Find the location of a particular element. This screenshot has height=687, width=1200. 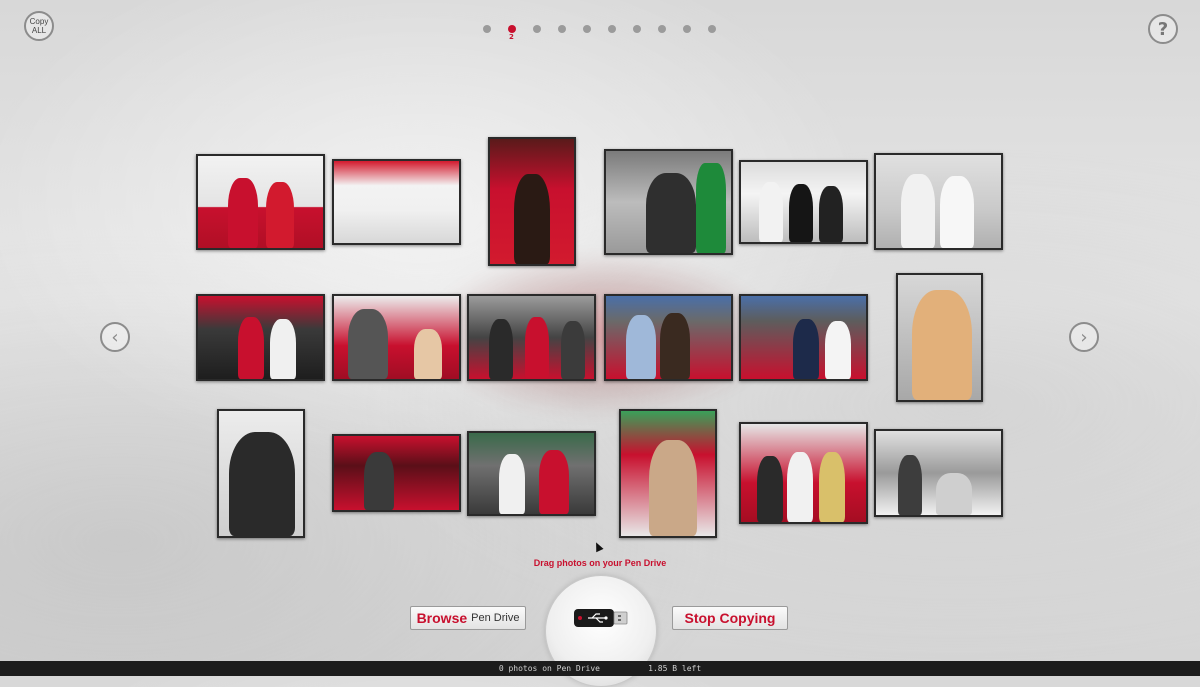

help-icon: ? is located at coordinates (1163, 29).